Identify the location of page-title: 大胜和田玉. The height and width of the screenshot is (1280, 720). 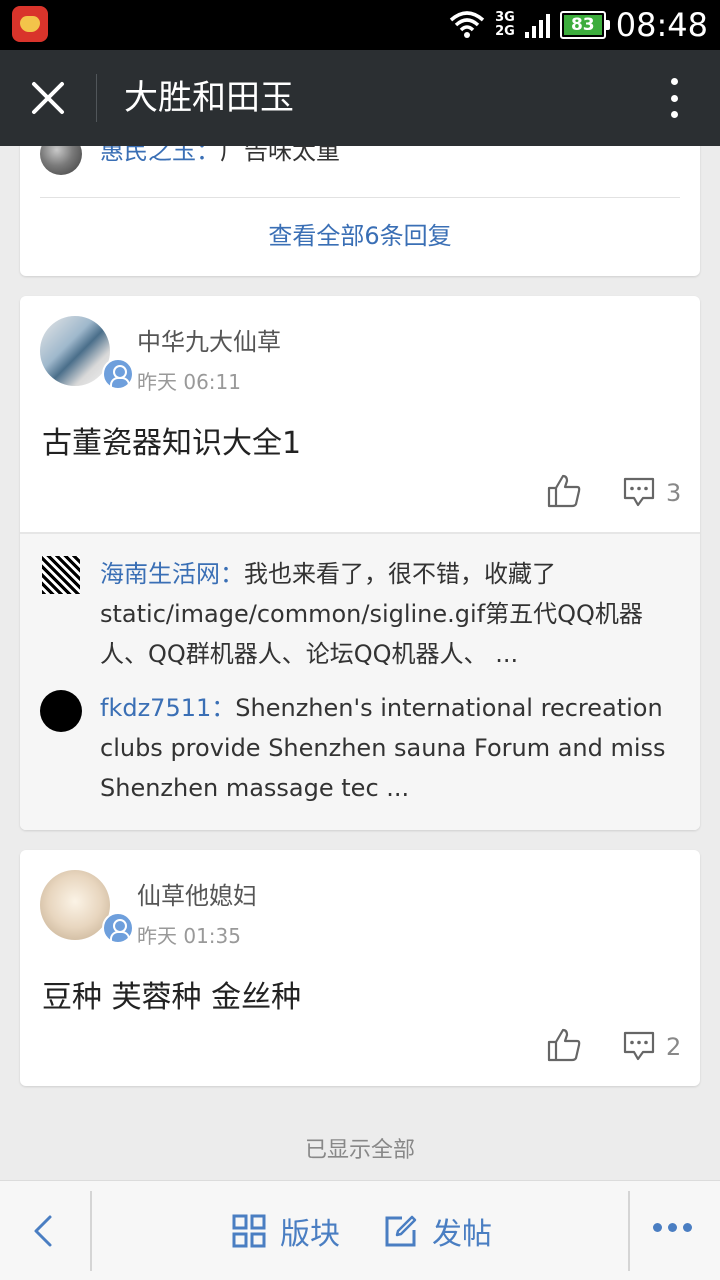
(209, 98).